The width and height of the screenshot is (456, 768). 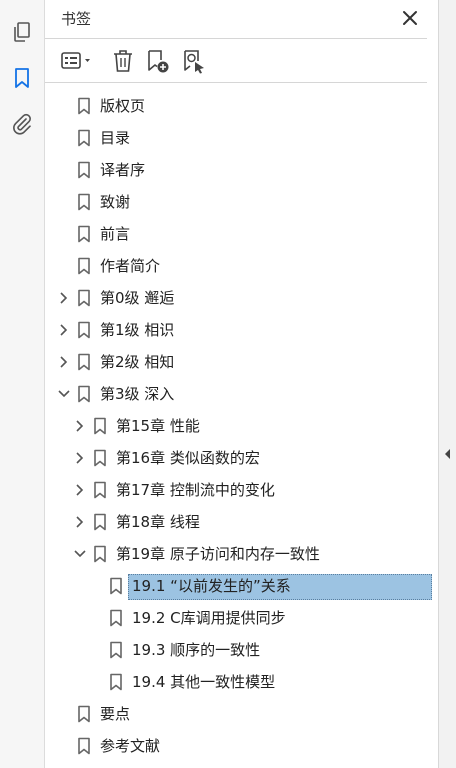 What do you see at coordinates (78, 61) in the screenshot?
I see `options-menu-icon` at bounding box center [78, 61].